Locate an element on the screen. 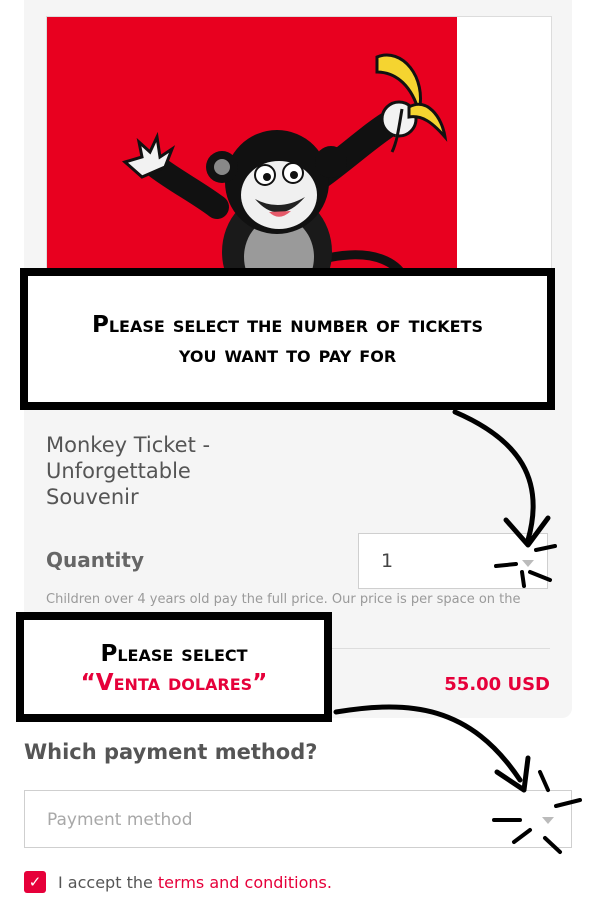 The image size is (590, 908). total-price: 55.00 USD is located at coordinates (497, 684).